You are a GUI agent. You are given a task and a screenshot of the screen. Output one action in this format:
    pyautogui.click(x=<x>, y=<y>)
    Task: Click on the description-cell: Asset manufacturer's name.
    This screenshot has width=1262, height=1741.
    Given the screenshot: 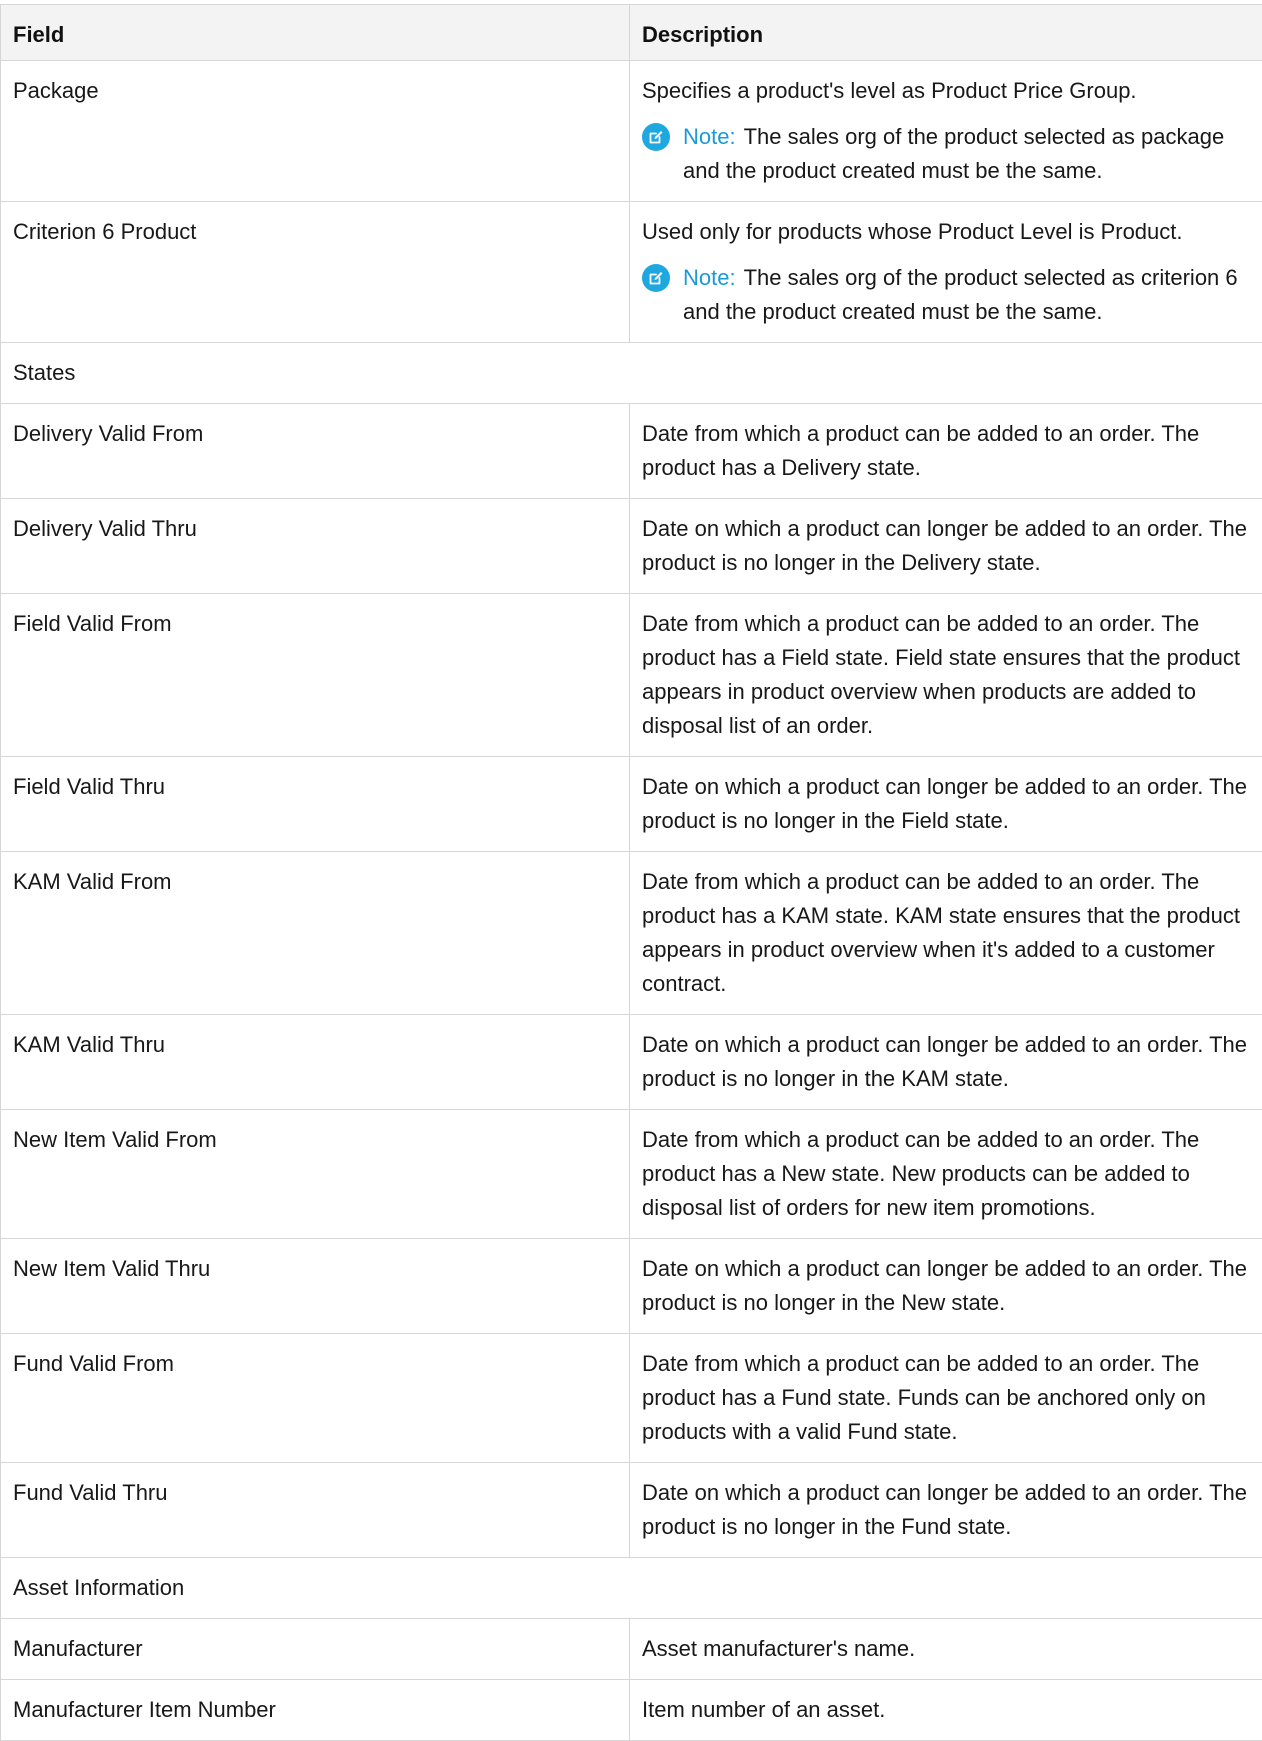 What is the action you would take?
    pyautogui.click(x=946, y=1649)
    